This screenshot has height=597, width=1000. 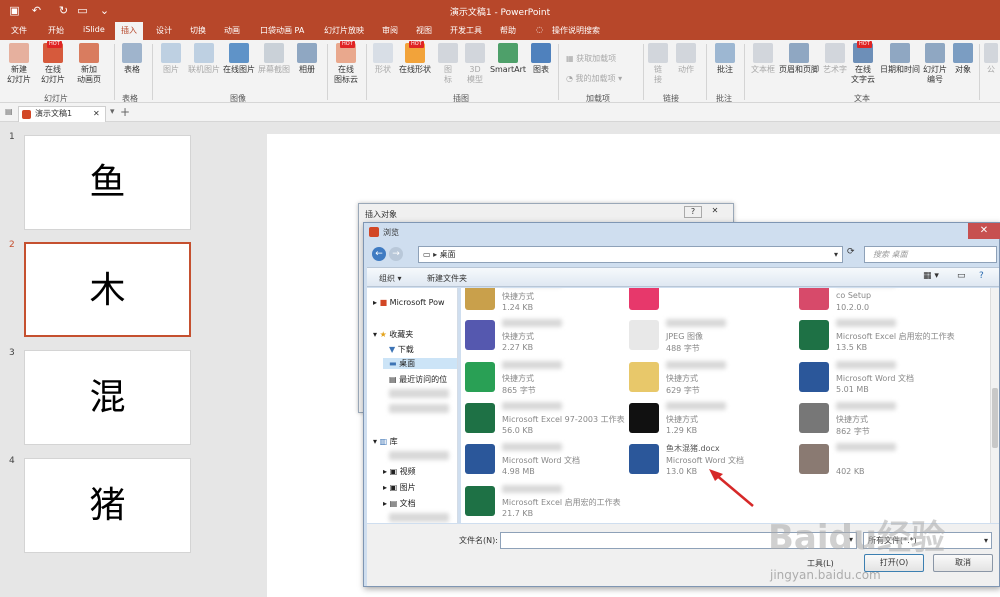 I want to click on online-shapes-button: HOT 在线形状, so click(x=415, y=58).